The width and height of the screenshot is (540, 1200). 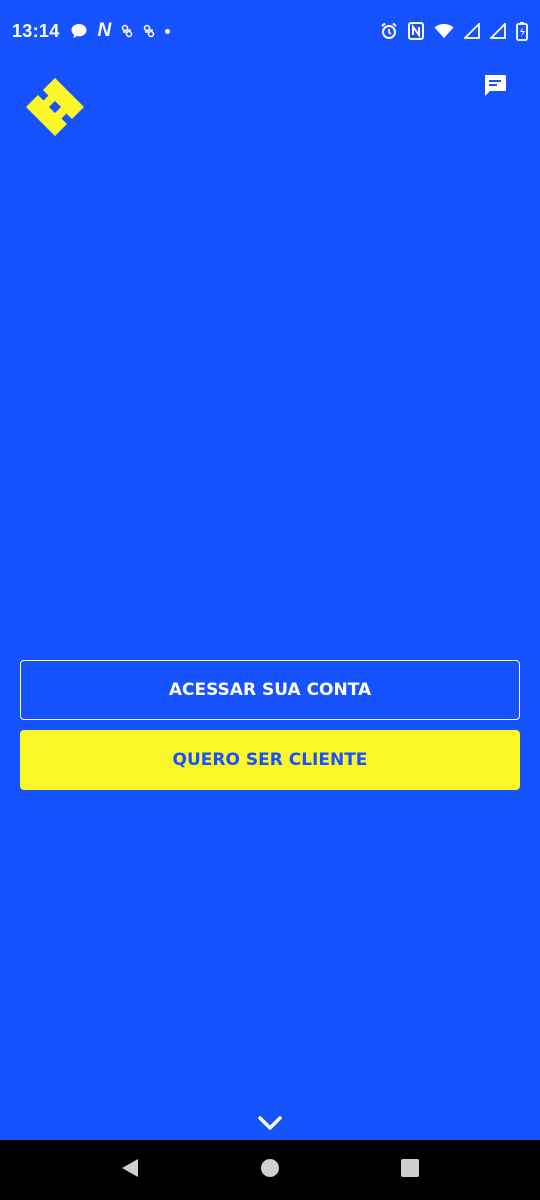 I want to click on chat-icon, so click(x=495, y=87).